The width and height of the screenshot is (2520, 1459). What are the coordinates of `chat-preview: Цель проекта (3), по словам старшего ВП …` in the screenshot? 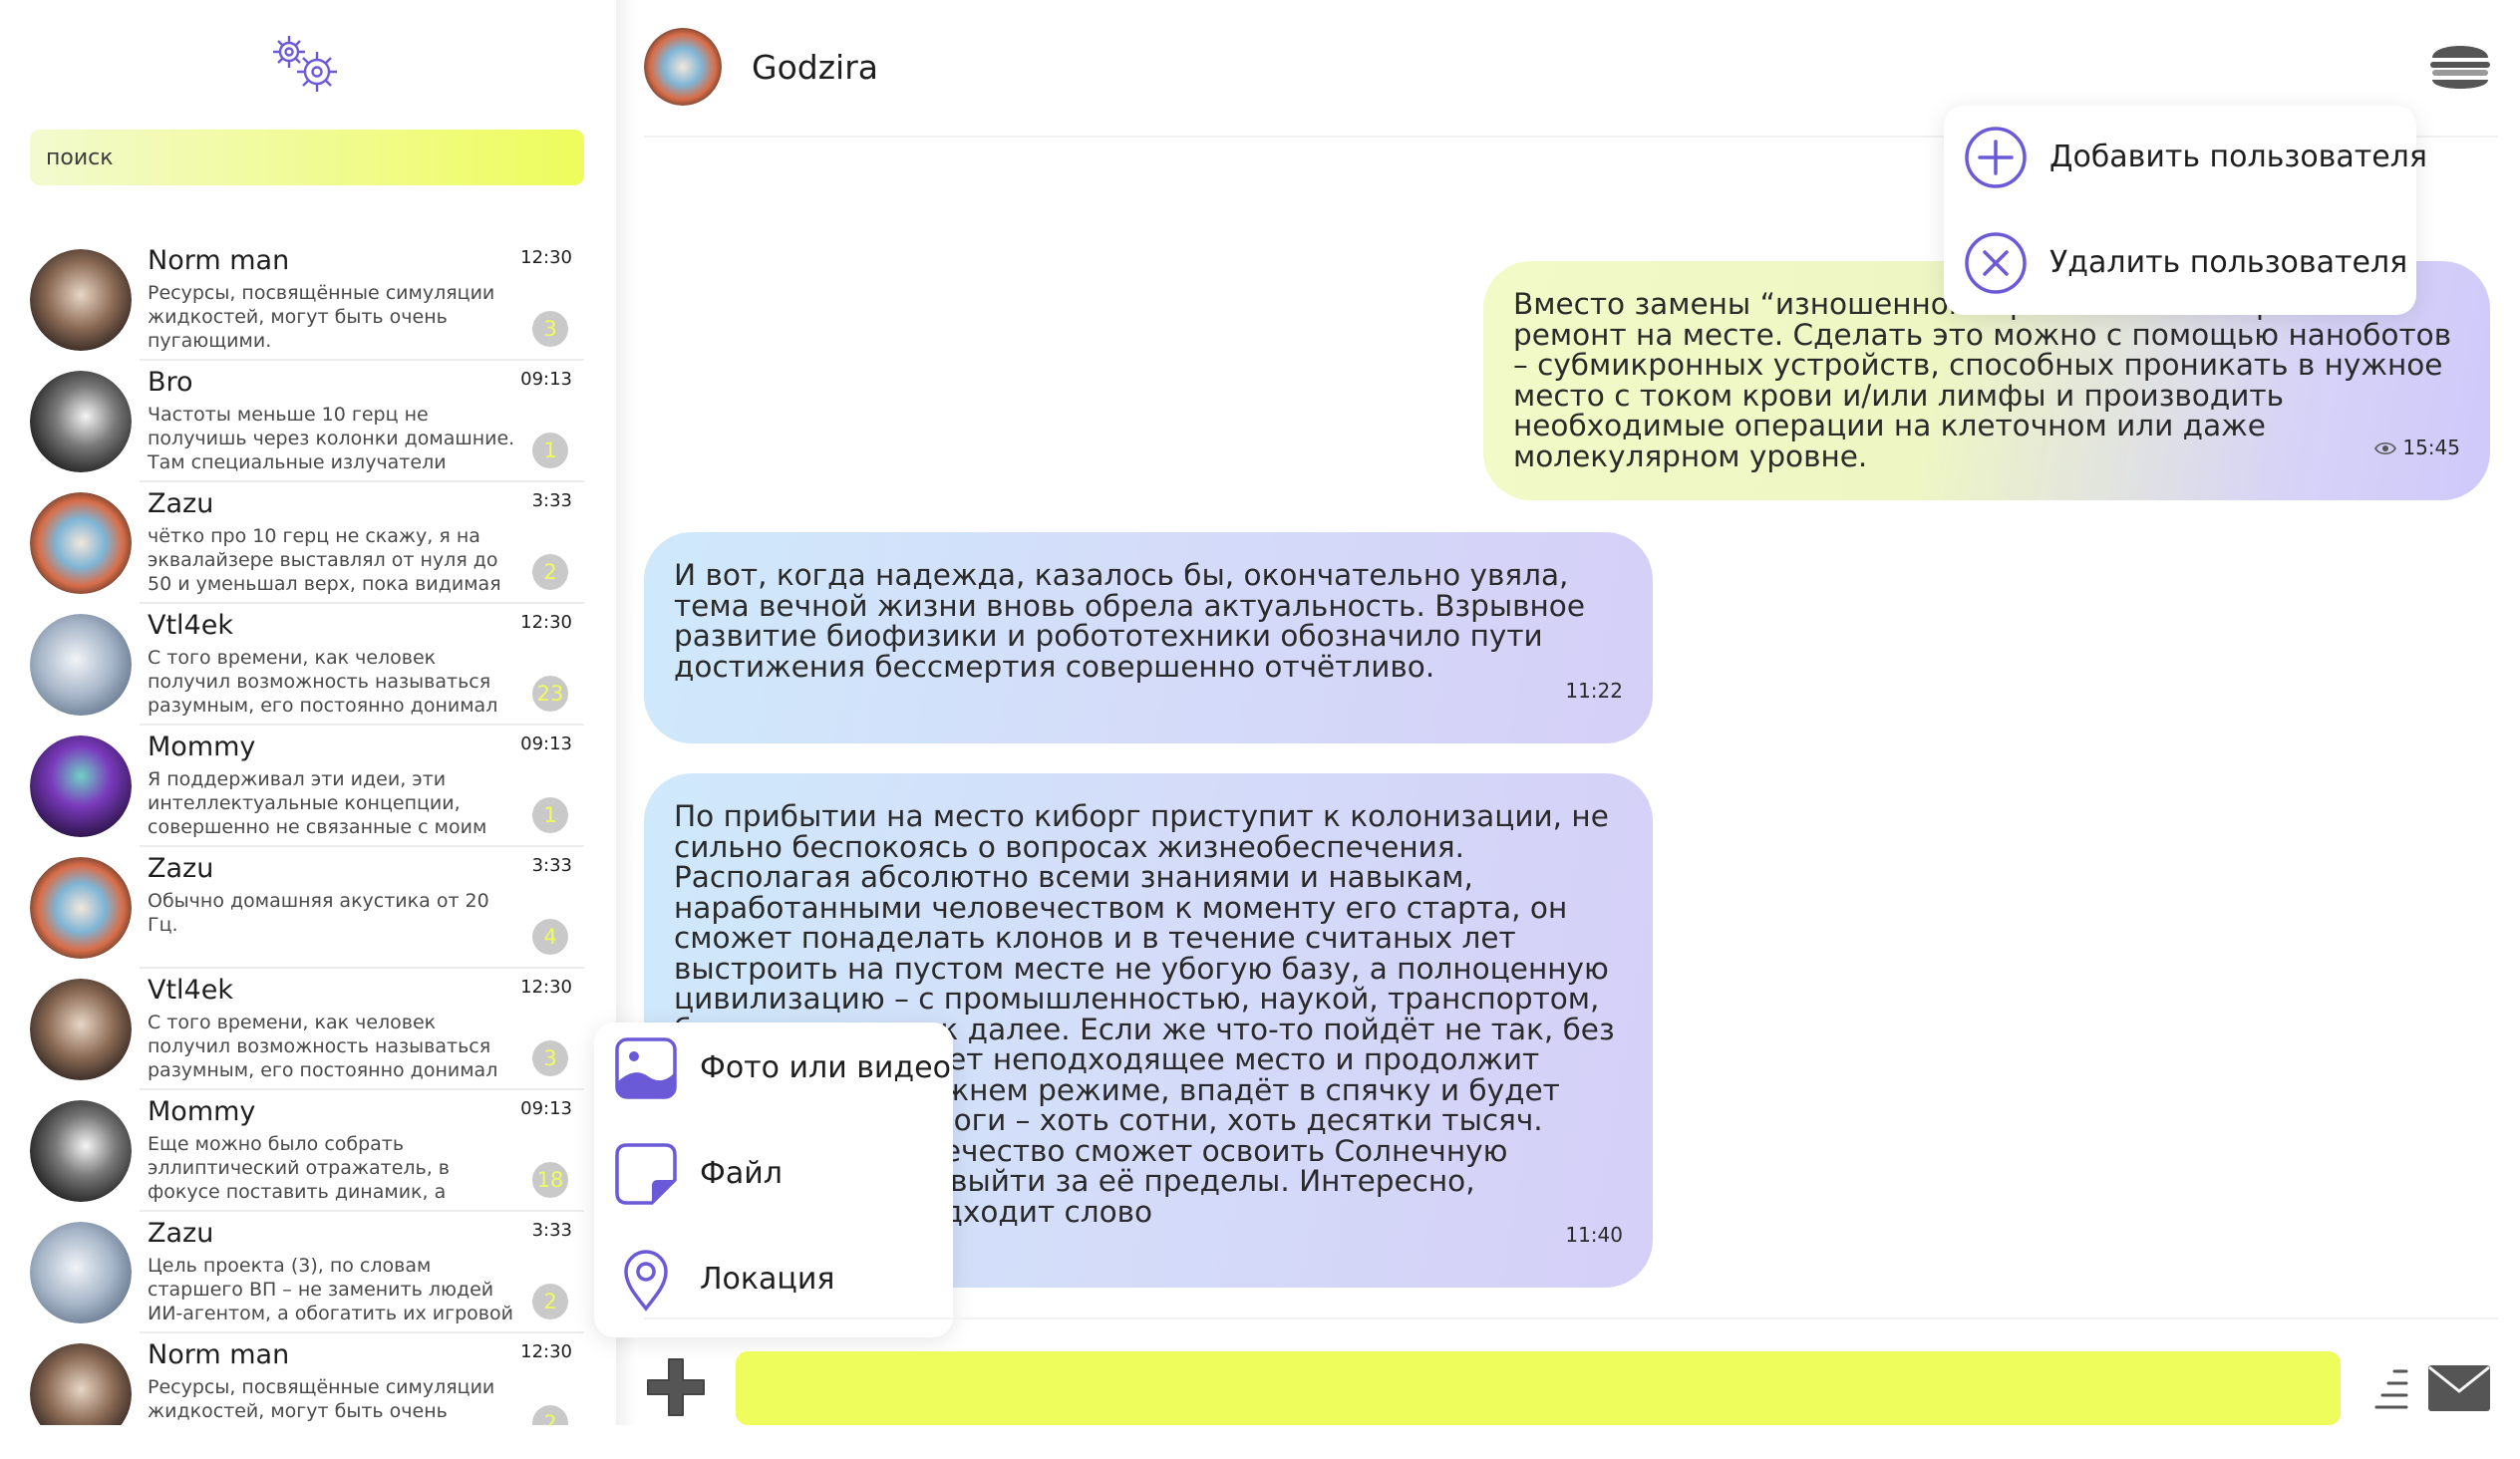 It's located at (330, 1289).